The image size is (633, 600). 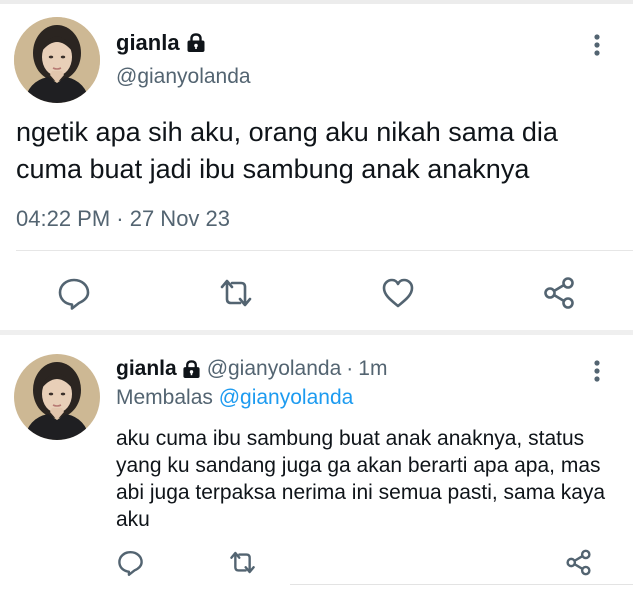 I want to click on like-icon, so click(x=398, y=293).